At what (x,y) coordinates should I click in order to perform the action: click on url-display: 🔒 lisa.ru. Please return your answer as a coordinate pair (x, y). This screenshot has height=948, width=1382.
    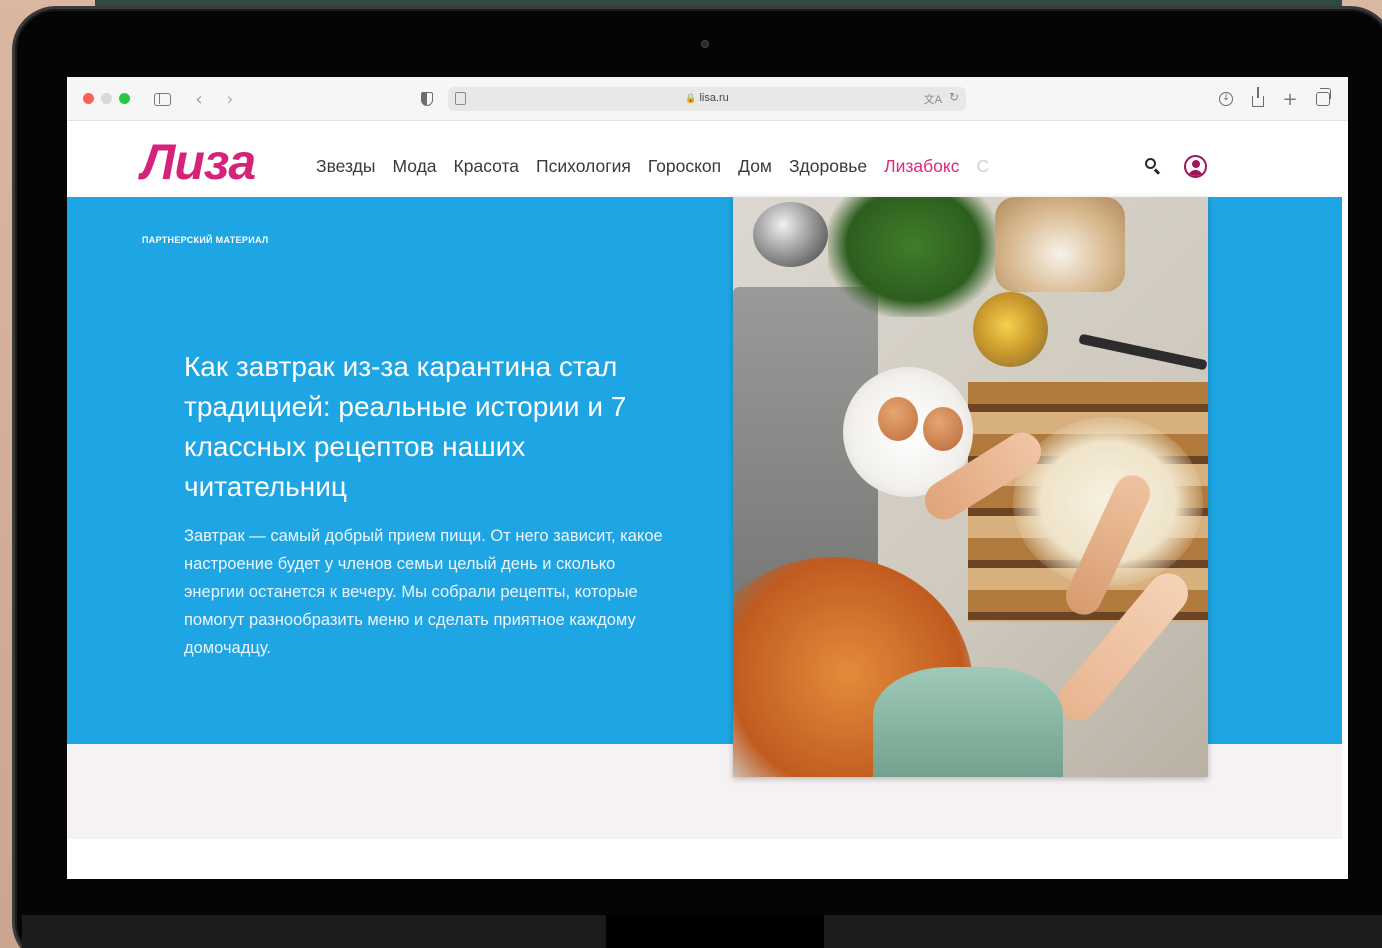
    Looking at the image, I should click on (707, 98).